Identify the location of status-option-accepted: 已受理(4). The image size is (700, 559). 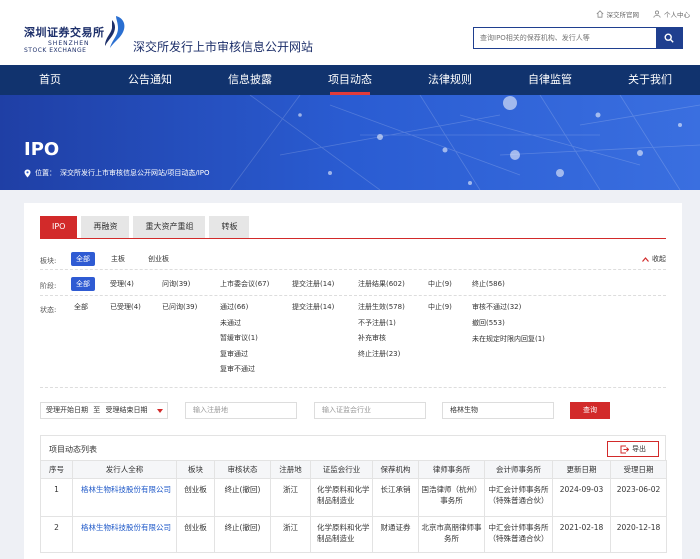
(125, 308).